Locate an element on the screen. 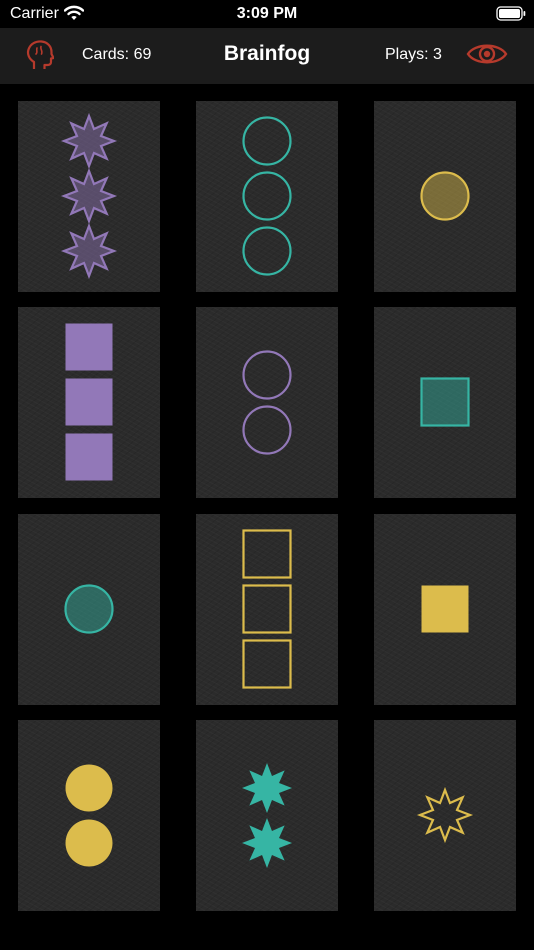  status-time: 3:09 PM is located at coordinates (267, 13).